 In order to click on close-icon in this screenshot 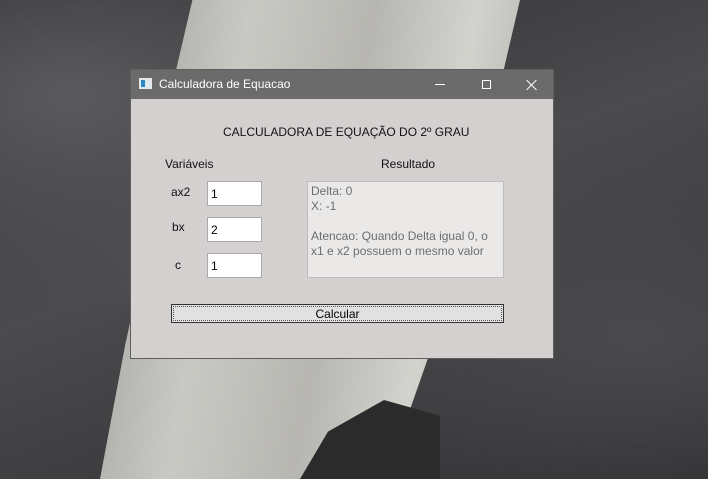, I will do `click(532, 85)`.